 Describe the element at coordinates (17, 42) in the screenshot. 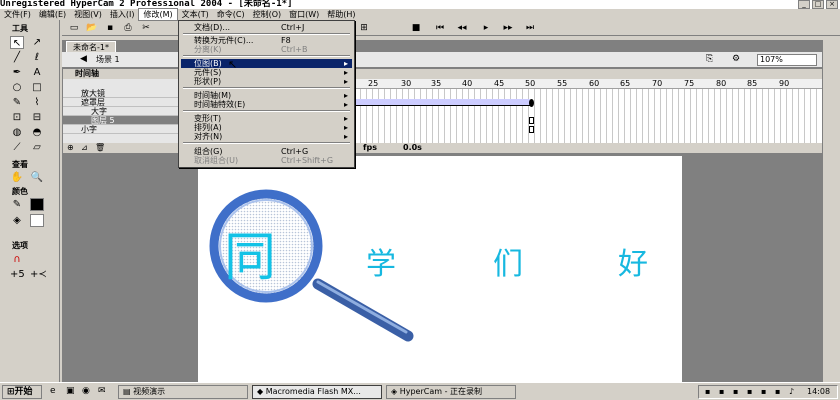

I see `arrow-tool-icon: ↖` at that location.